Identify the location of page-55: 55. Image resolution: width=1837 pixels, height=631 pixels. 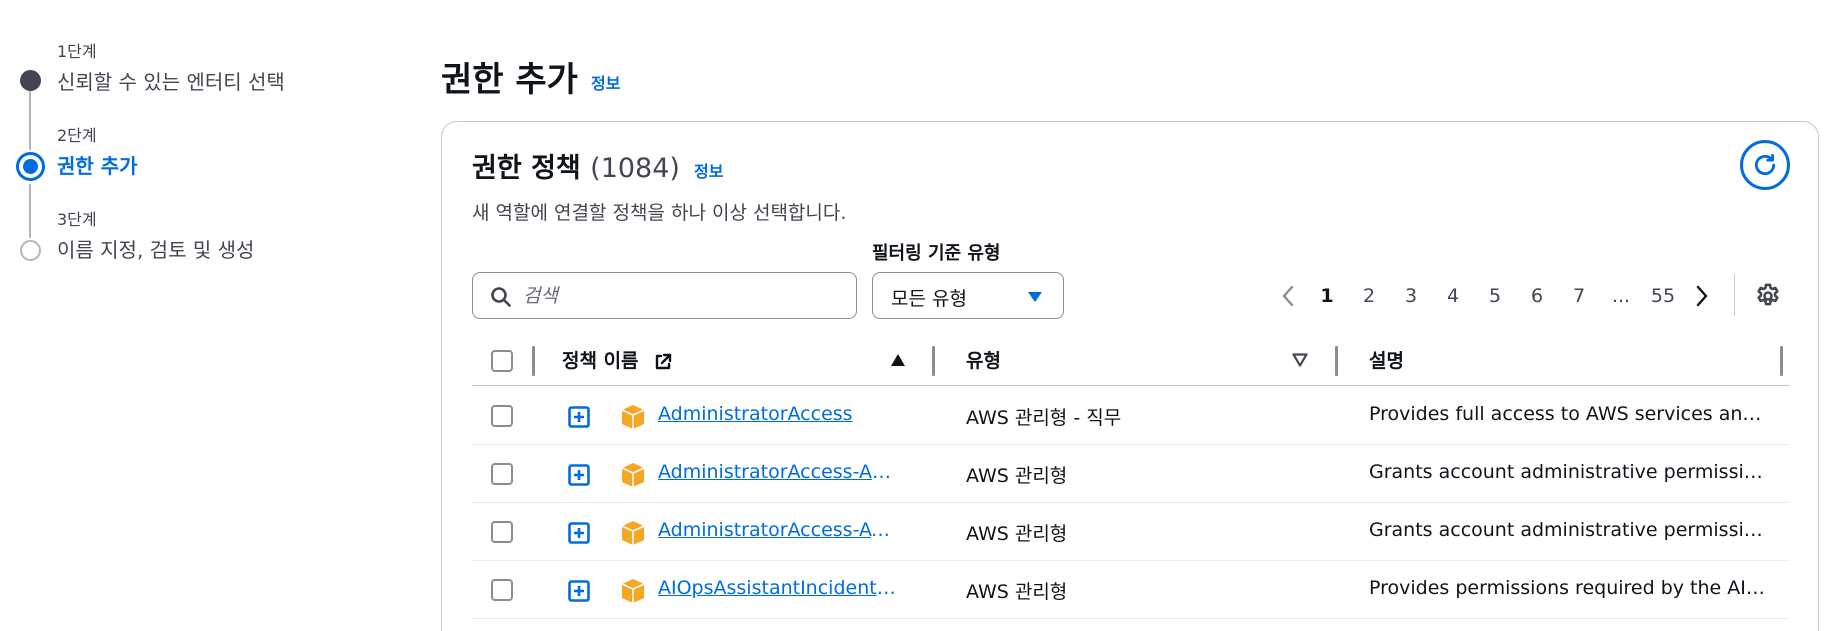
(1663, 296).